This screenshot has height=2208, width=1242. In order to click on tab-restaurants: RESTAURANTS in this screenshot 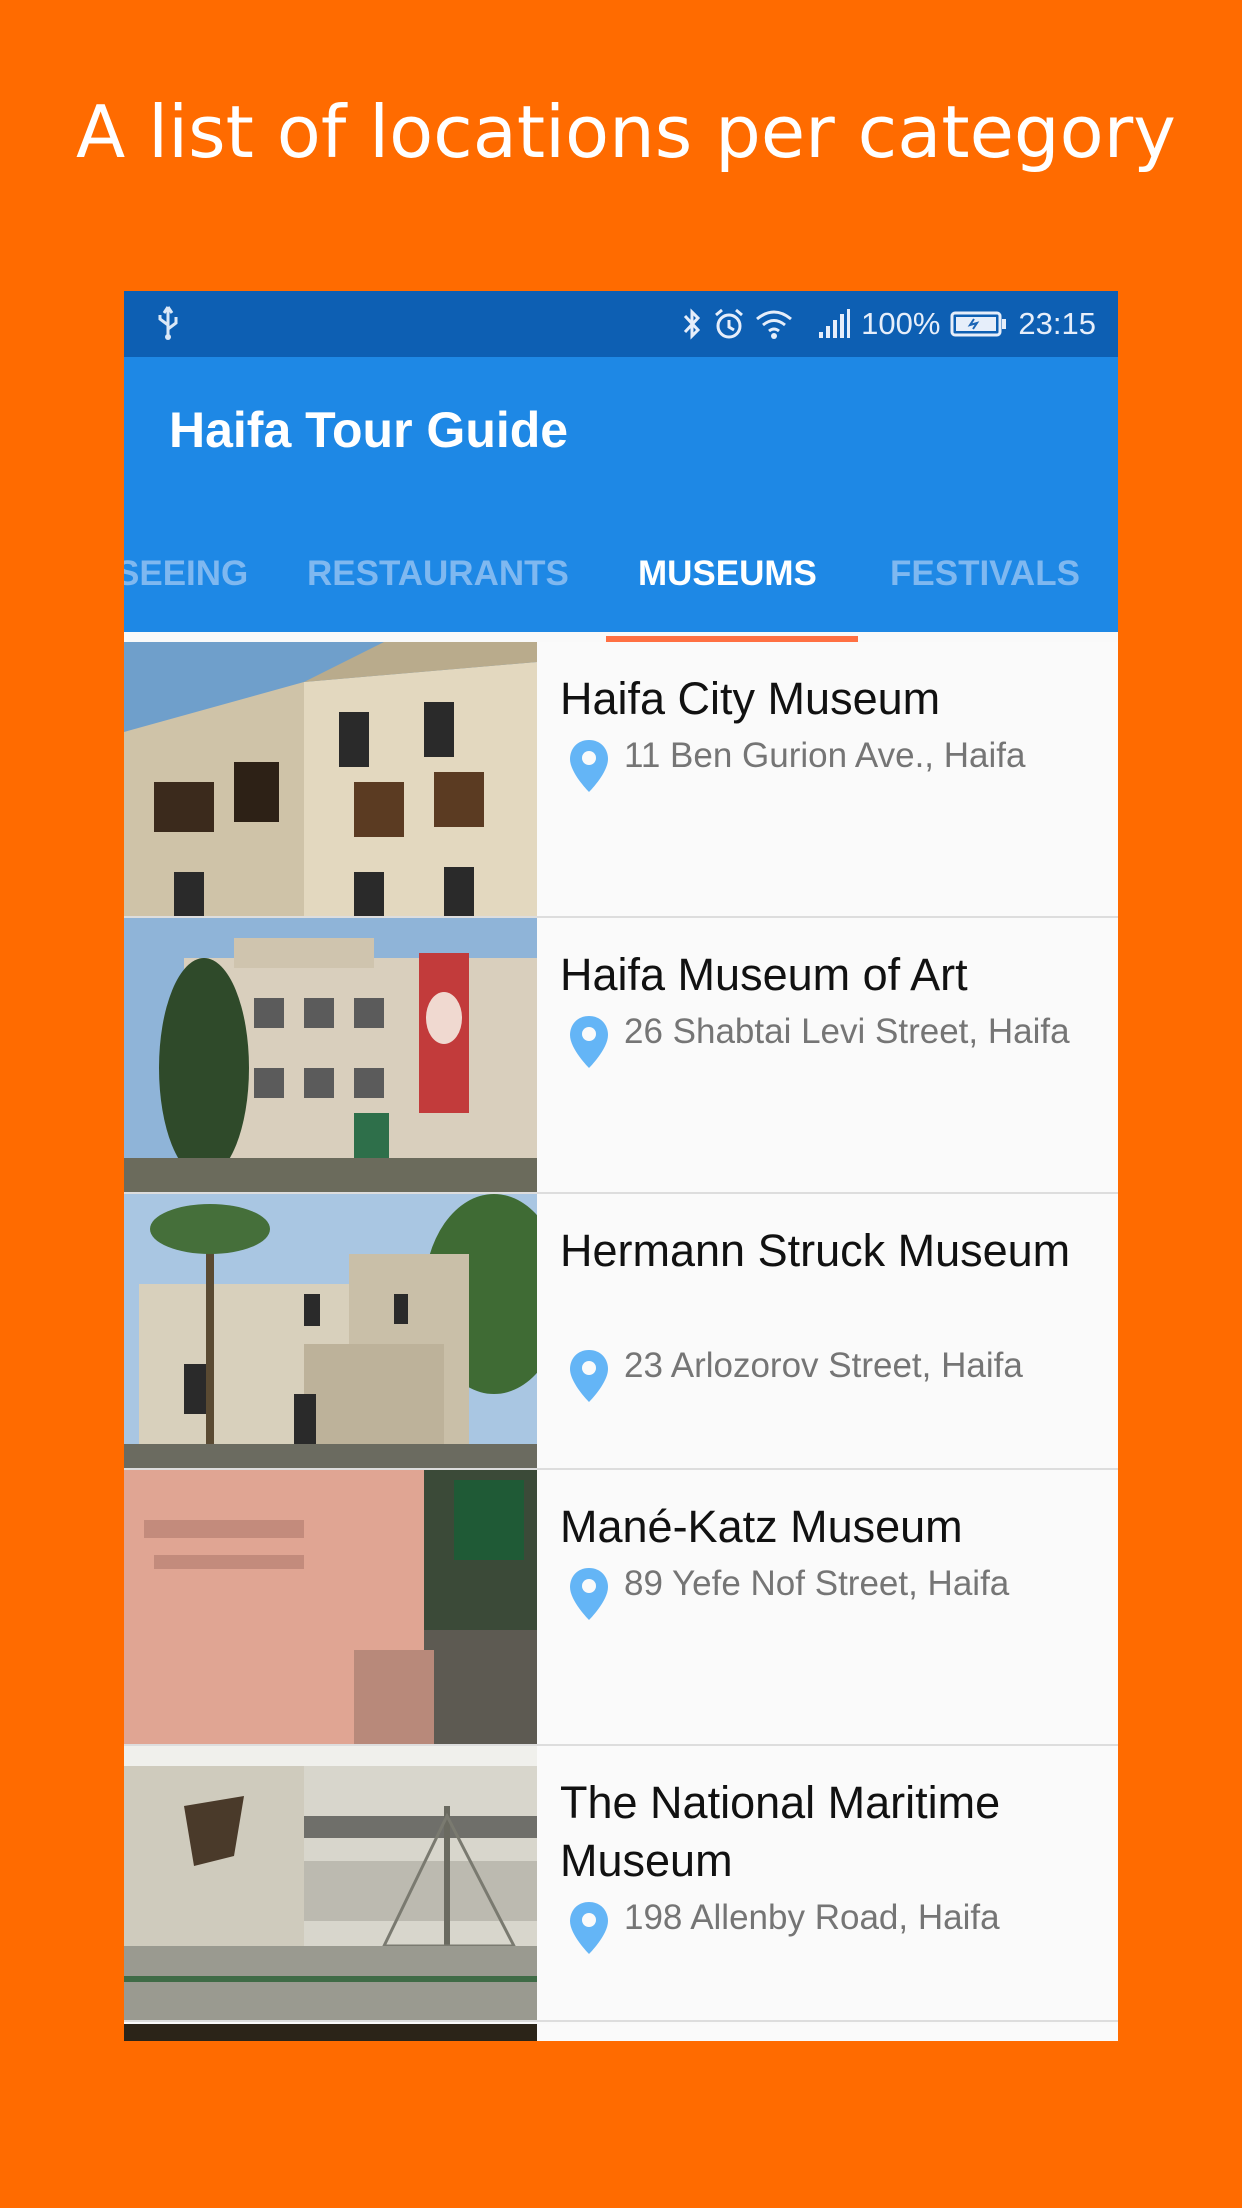, I will do `click(438, 575)`.